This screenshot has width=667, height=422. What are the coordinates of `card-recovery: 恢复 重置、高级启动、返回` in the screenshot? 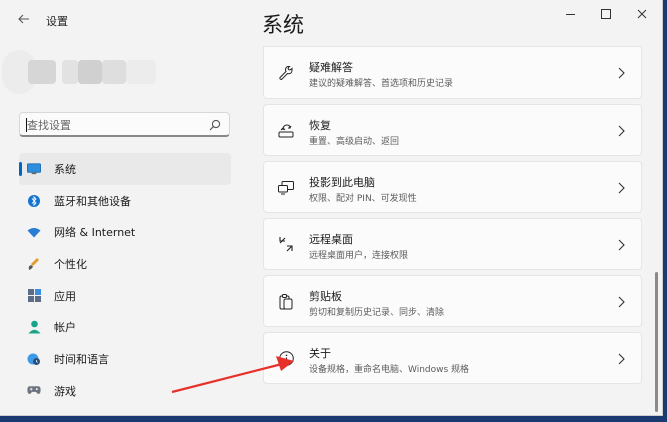 It's located at (452, 129).